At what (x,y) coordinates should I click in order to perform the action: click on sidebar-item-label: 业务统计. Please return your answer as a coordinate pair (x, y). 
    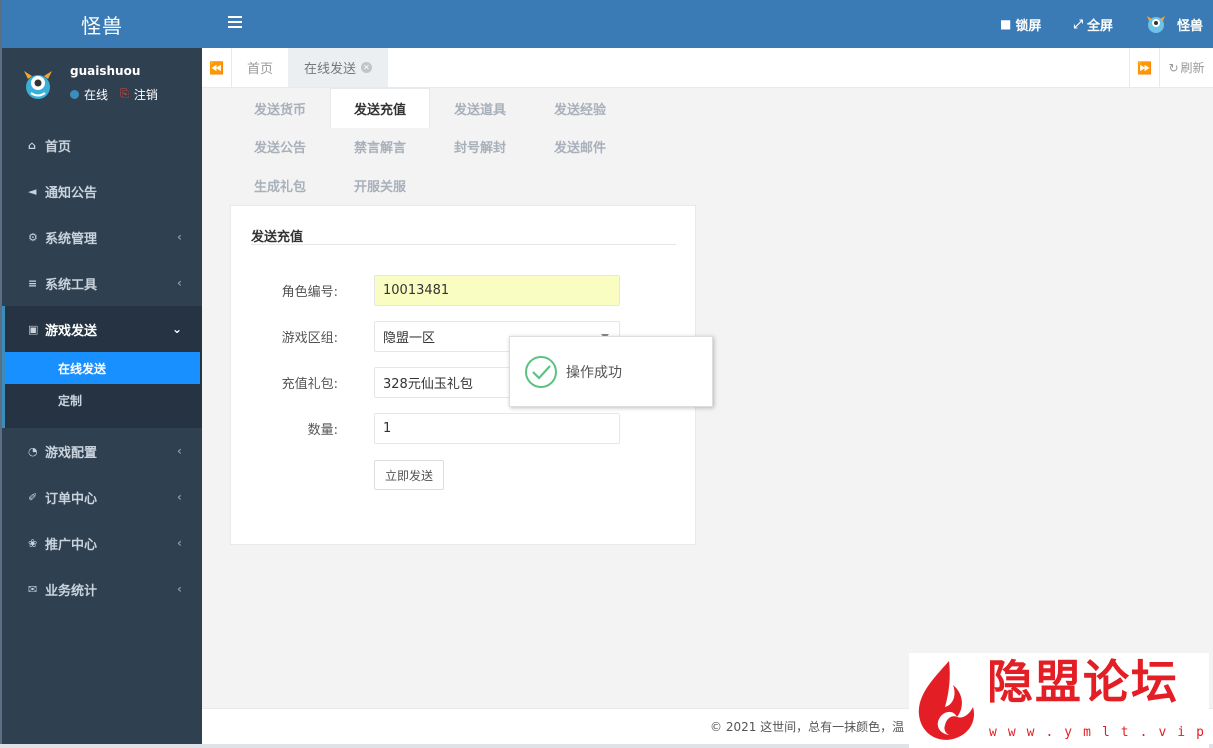
    Looking at the image, I should click on (71, 591).